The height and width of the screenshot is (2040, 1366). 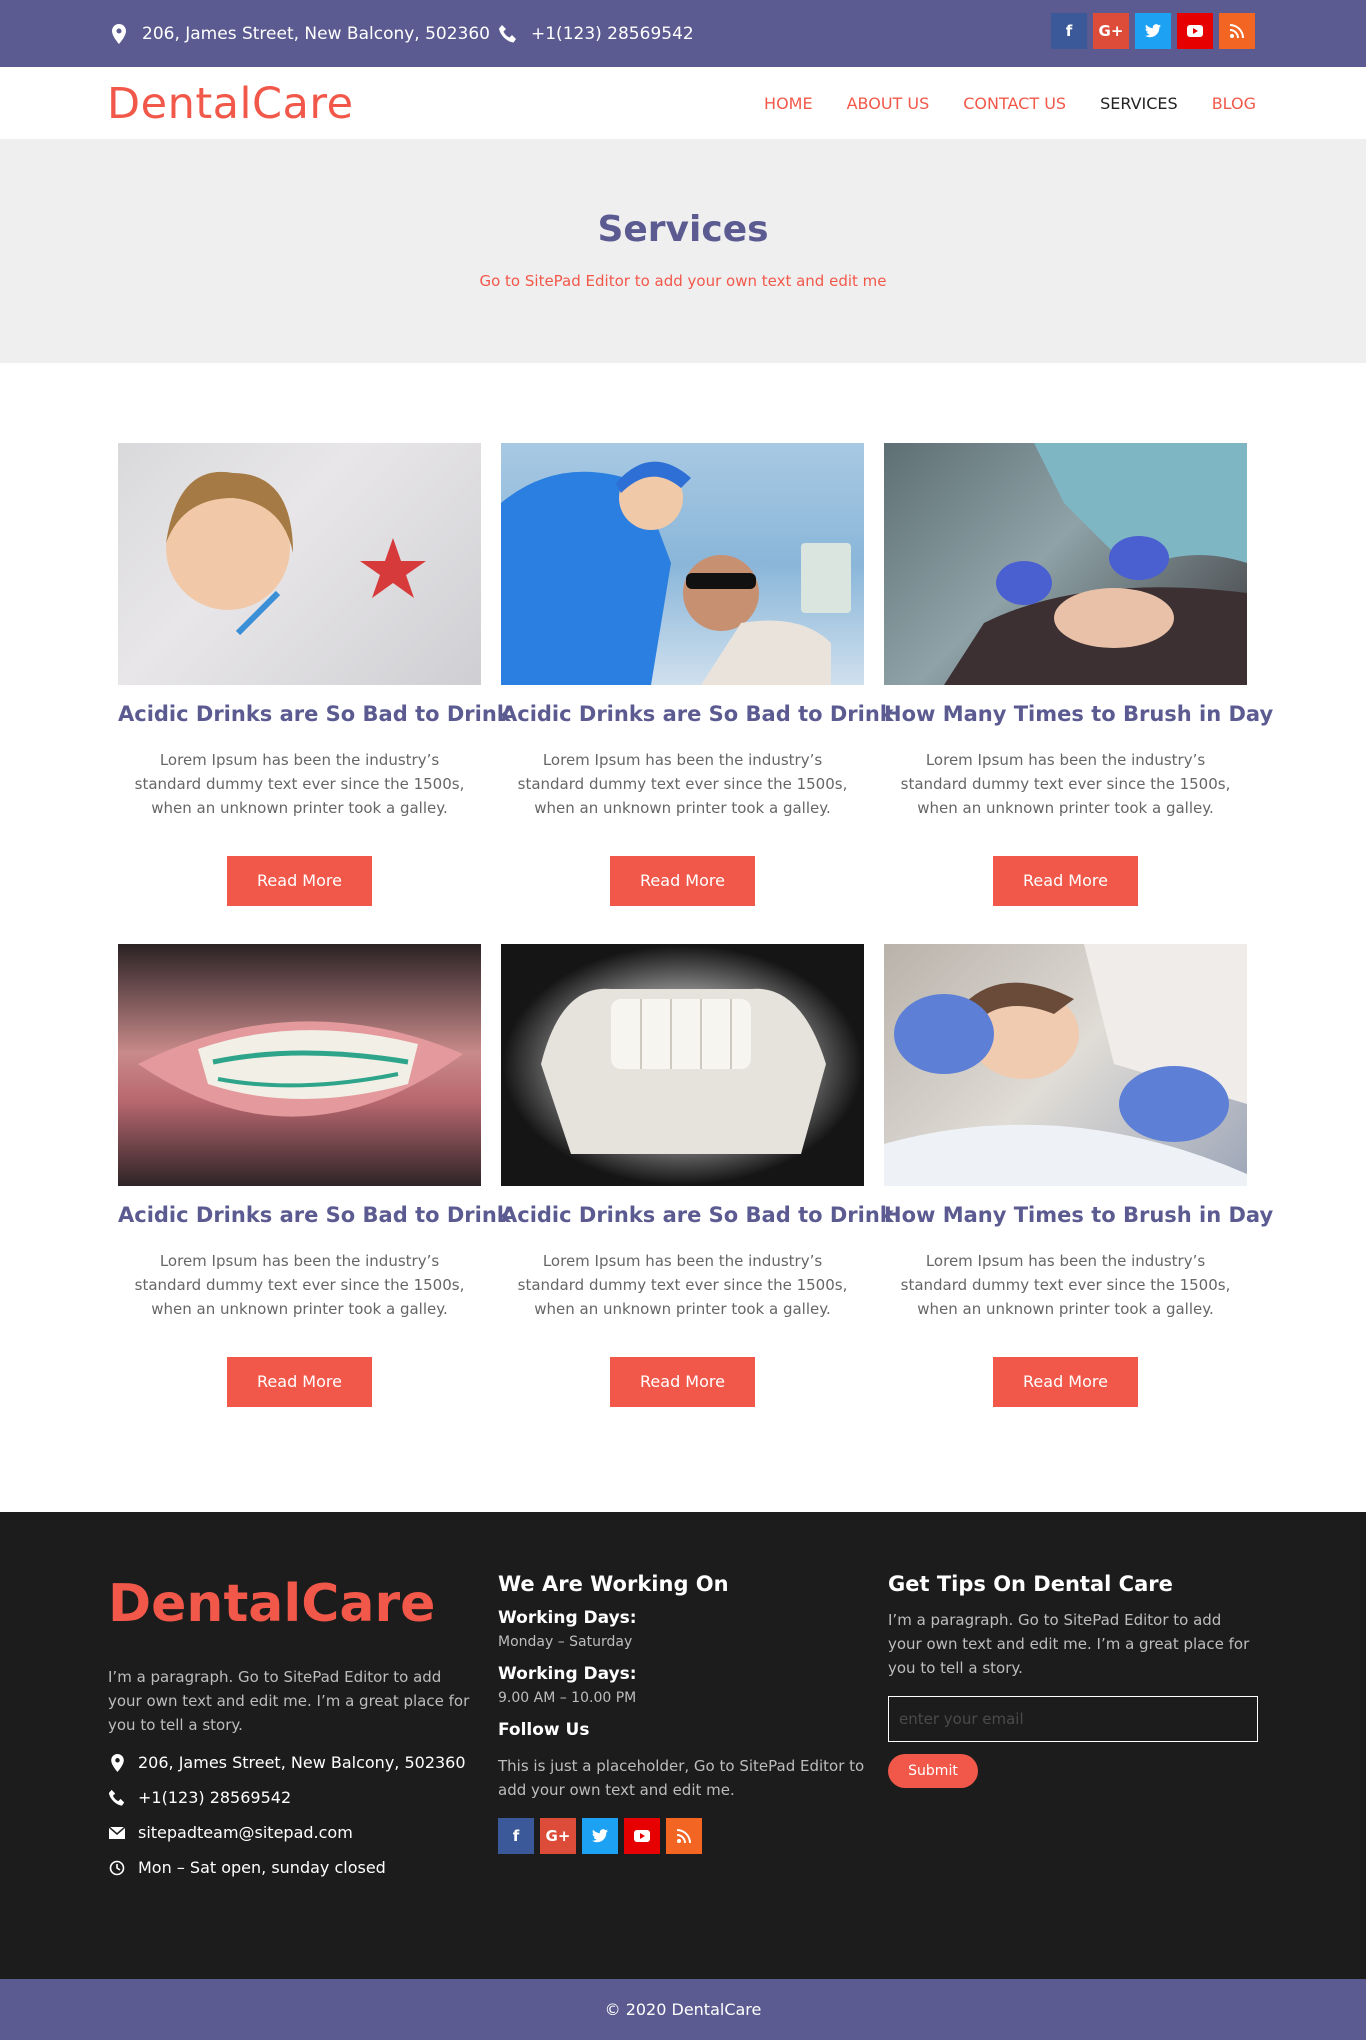 I want to click on footer-email-text: sitepadteam@sitepad.com, so click(x=245, y=1832).